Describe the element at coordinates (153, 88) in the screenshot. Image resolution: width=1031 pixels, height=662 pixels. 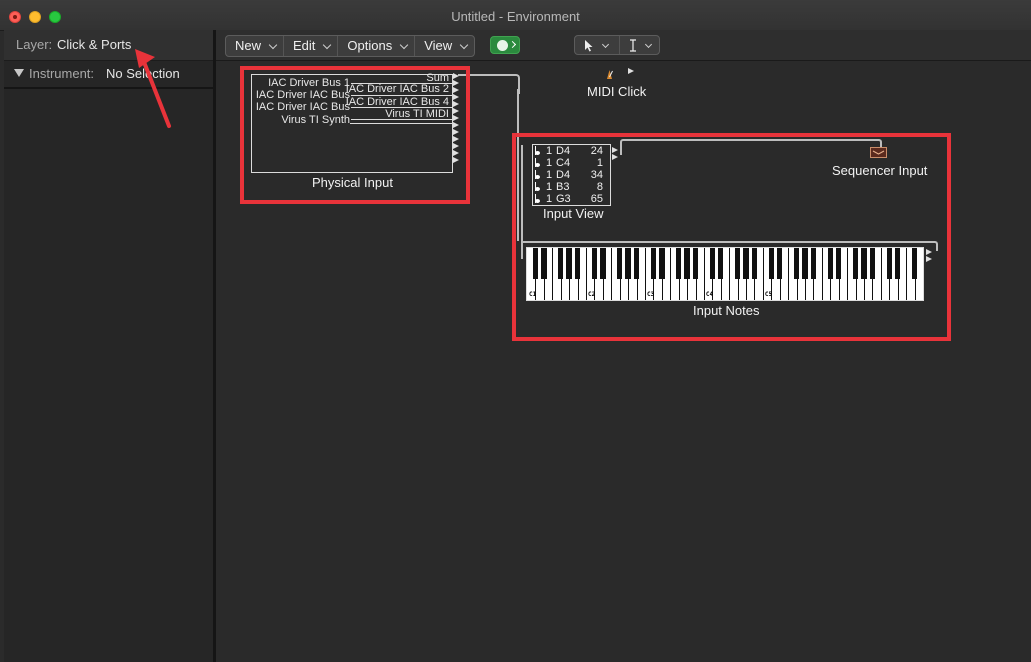
I see `annotation-arrow-icon` at that location.